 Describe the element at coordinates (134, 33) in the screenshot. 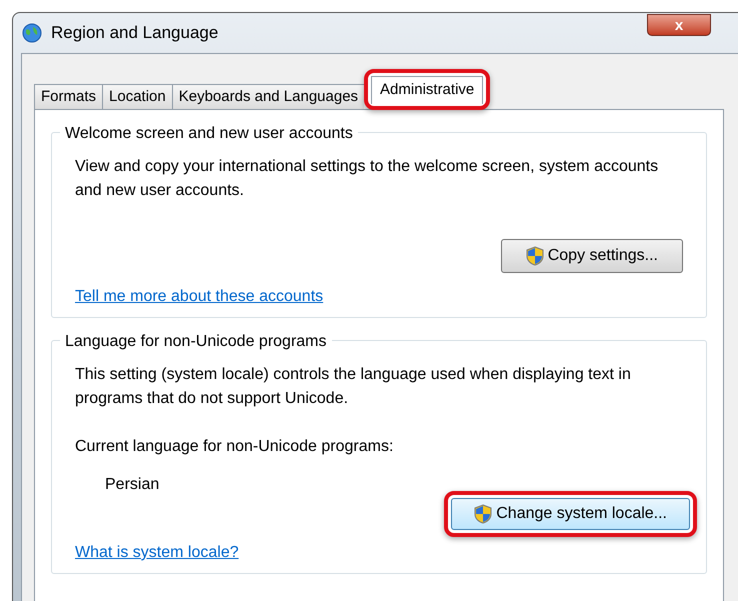

I see `window-title: Region and Language` at that location.